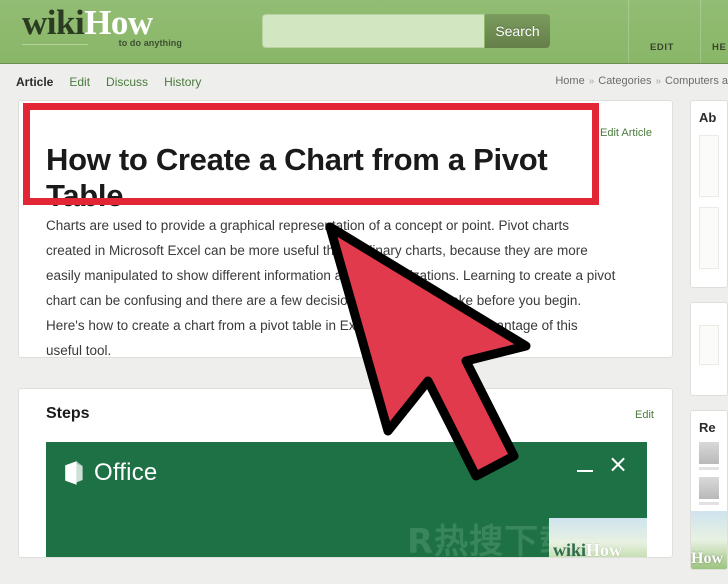 Image resolution: width=728 pixels, height=584 pixels. What do you see at coordinates (707, 427) in the screenshot?
I see `sidebar-related-title: Re` at bounding box center [707, 427].